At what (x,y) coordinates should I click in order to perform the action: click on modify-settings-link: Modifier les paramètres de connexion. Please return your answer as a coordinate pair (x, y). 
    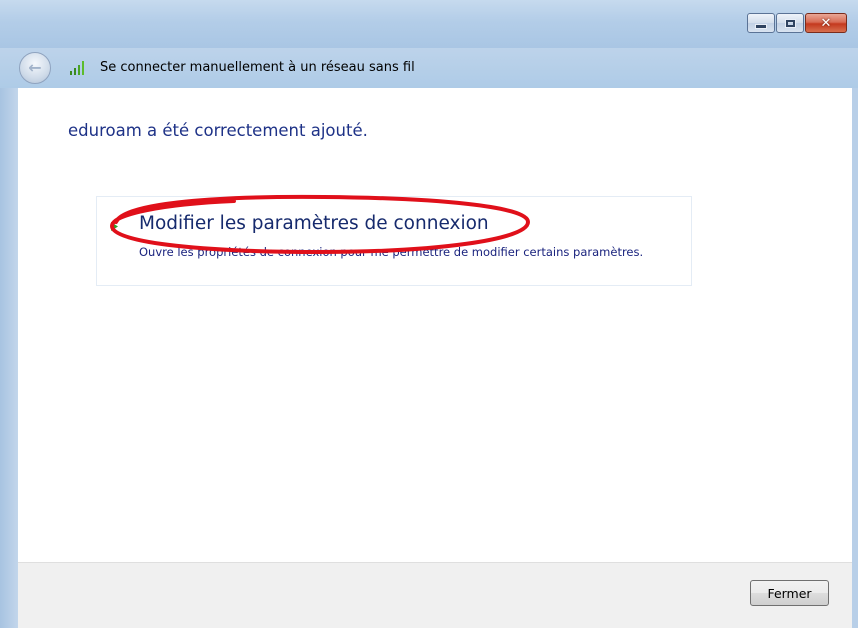
    Looking at the image, I should click on (314, 223).